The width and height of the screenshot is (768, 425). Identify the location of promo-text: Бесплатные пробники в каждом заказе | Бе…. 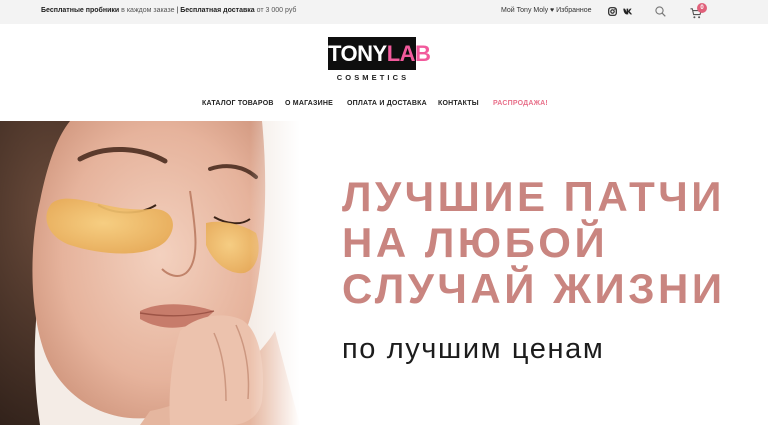
(168, 10).